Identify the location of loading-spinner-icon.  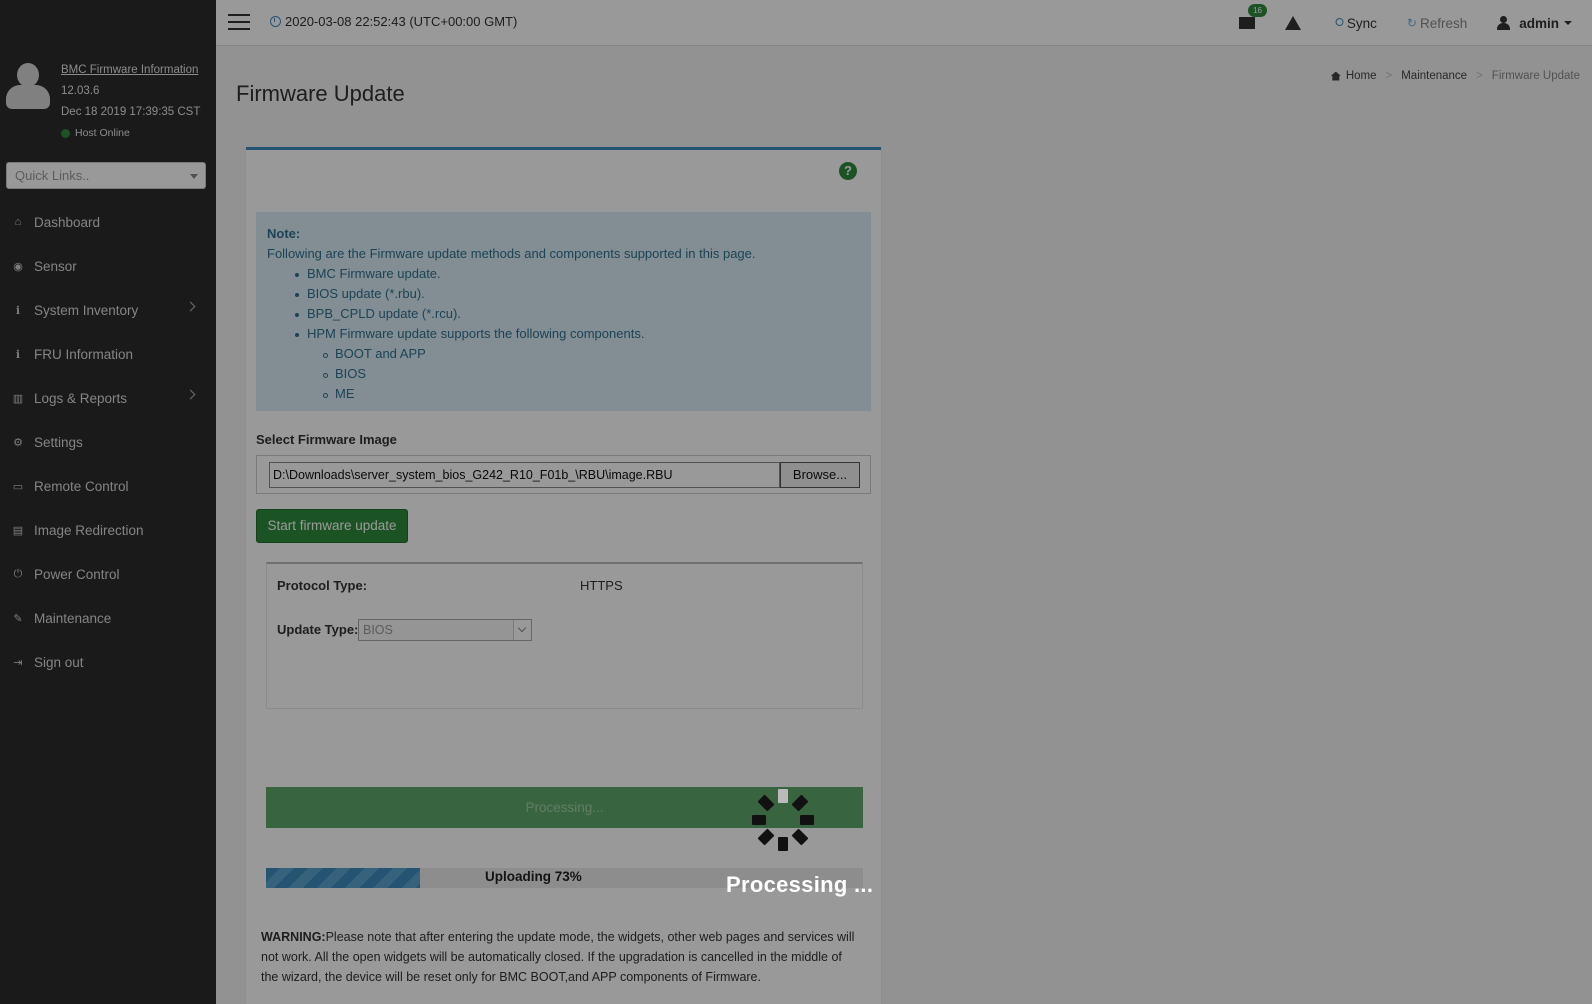
(783, 820).